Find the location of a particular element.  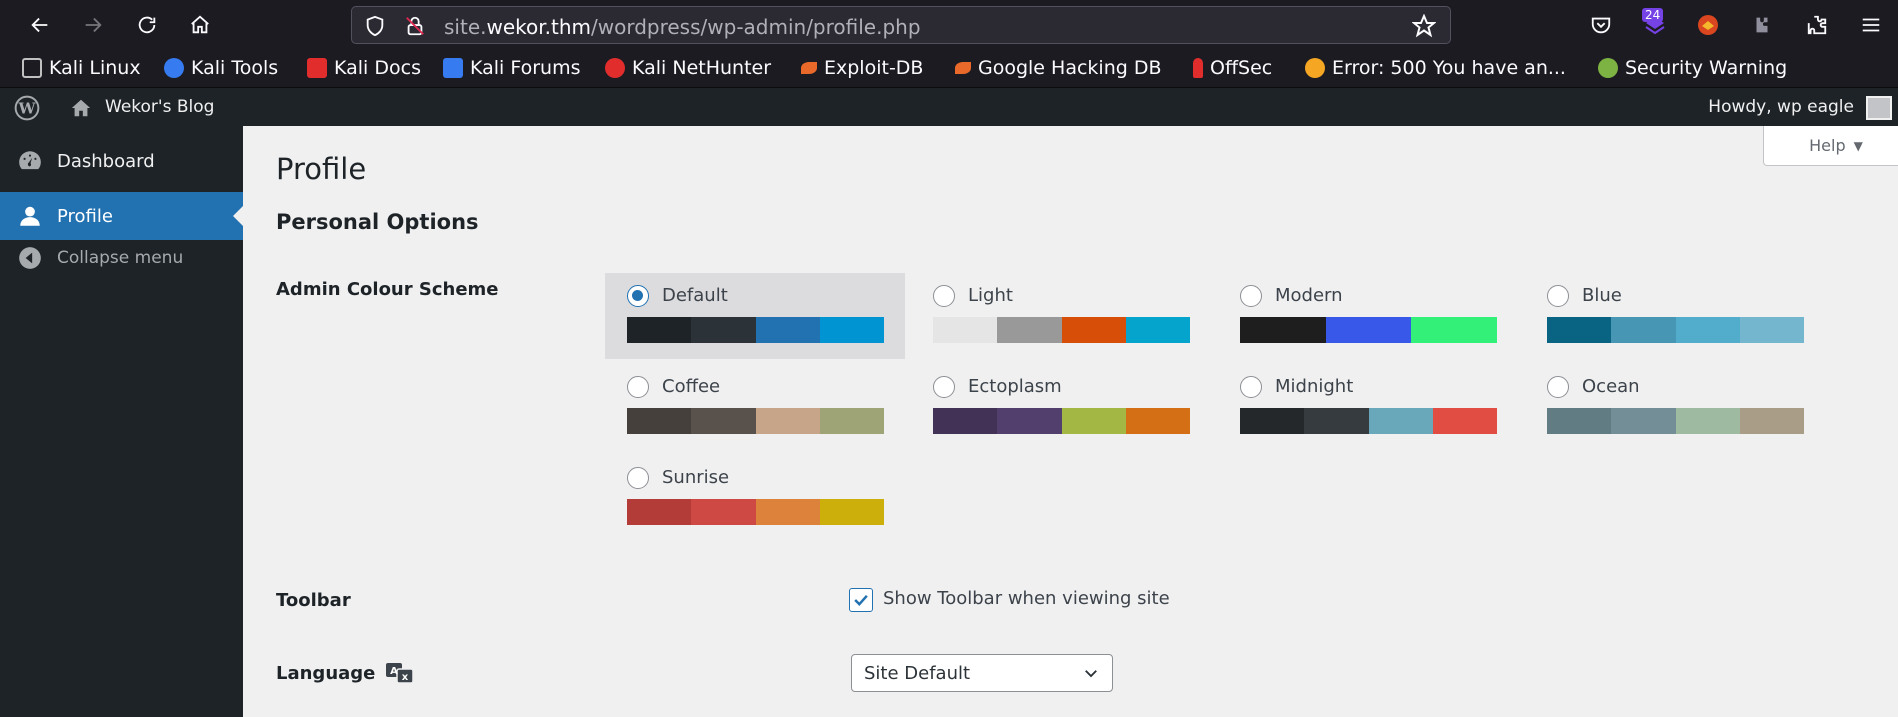

home-icon is located at coordinates (200, 25).